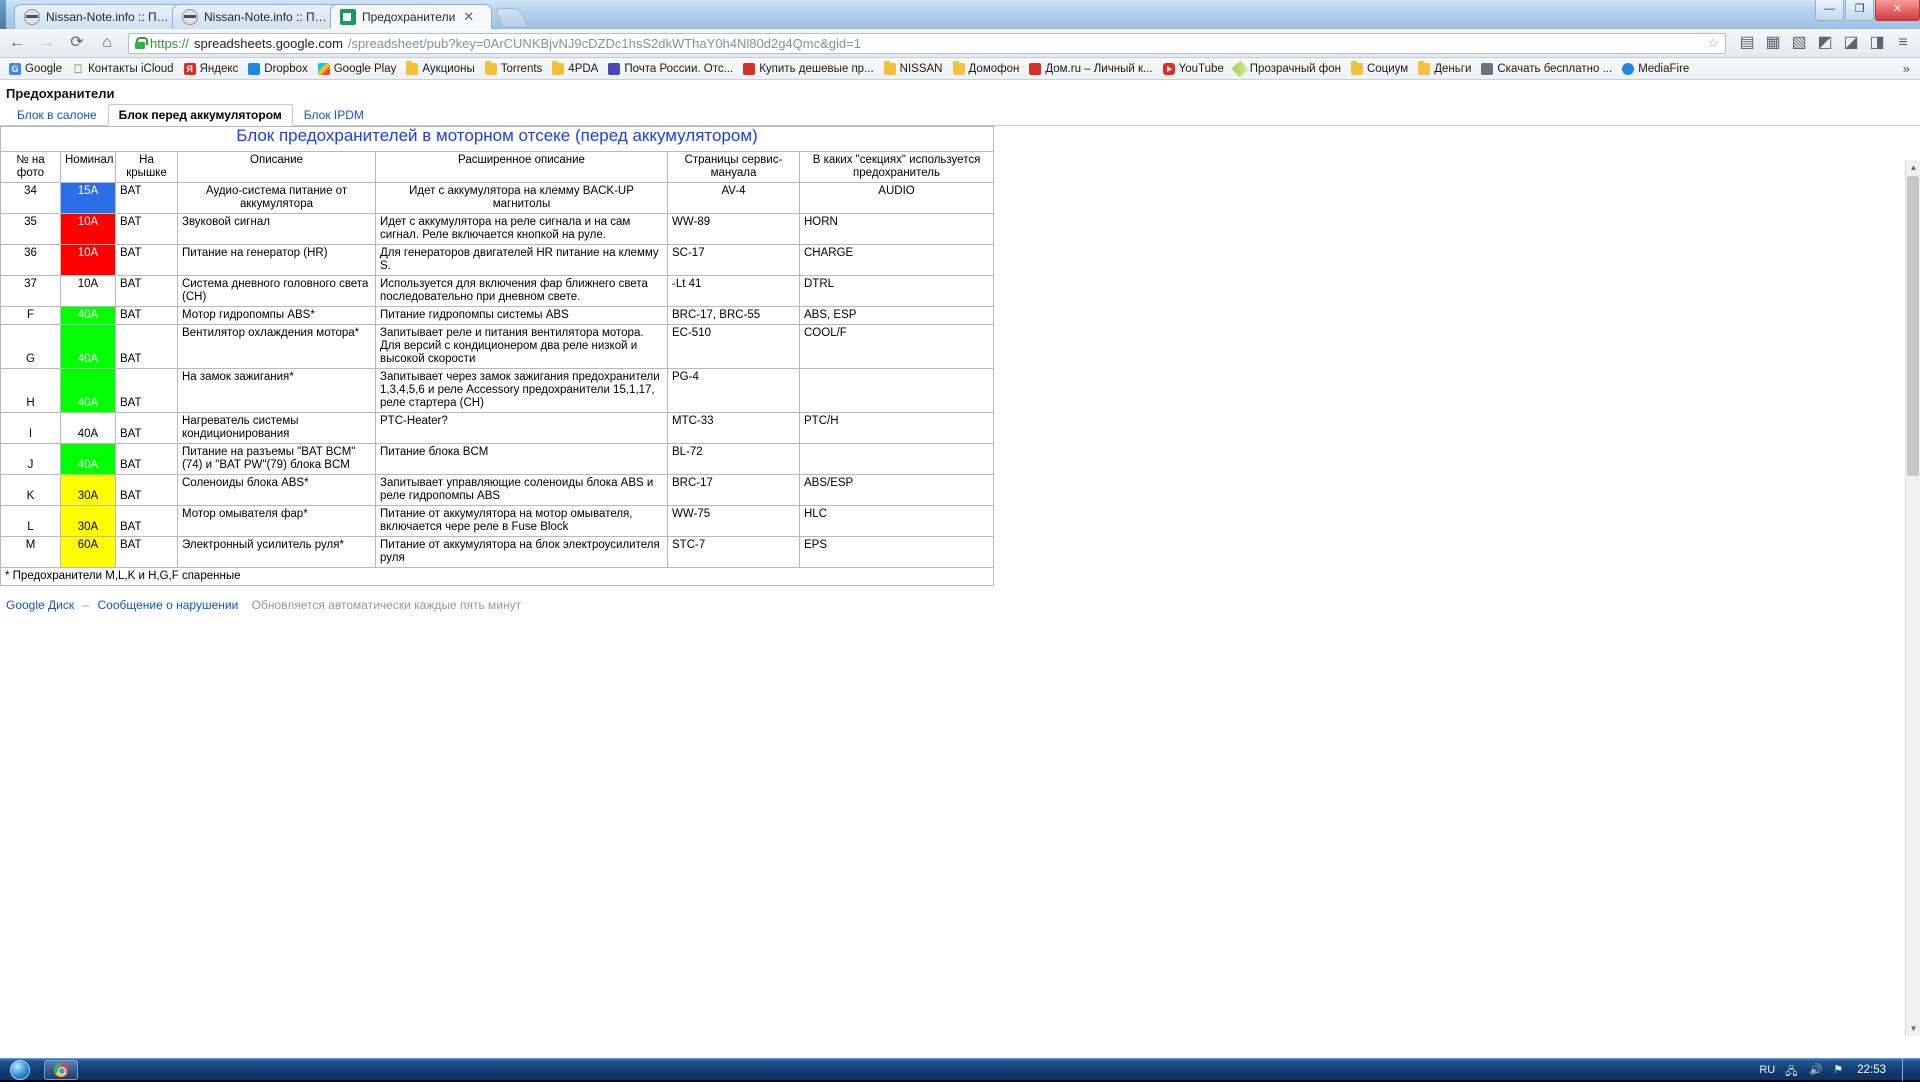  I want to click on network-icon: 🖧, so click(1792, 1070).